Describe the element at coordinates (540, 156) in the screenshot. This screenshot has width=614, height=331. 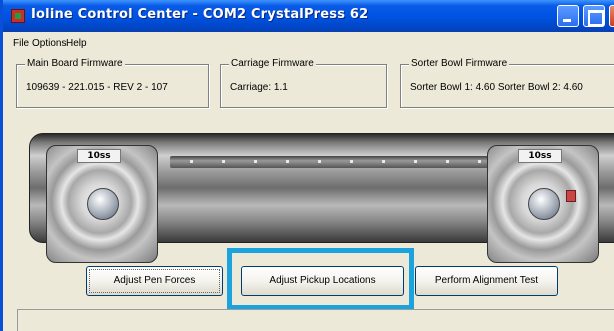
I see `bowl-right-label: 10ss` at that location.